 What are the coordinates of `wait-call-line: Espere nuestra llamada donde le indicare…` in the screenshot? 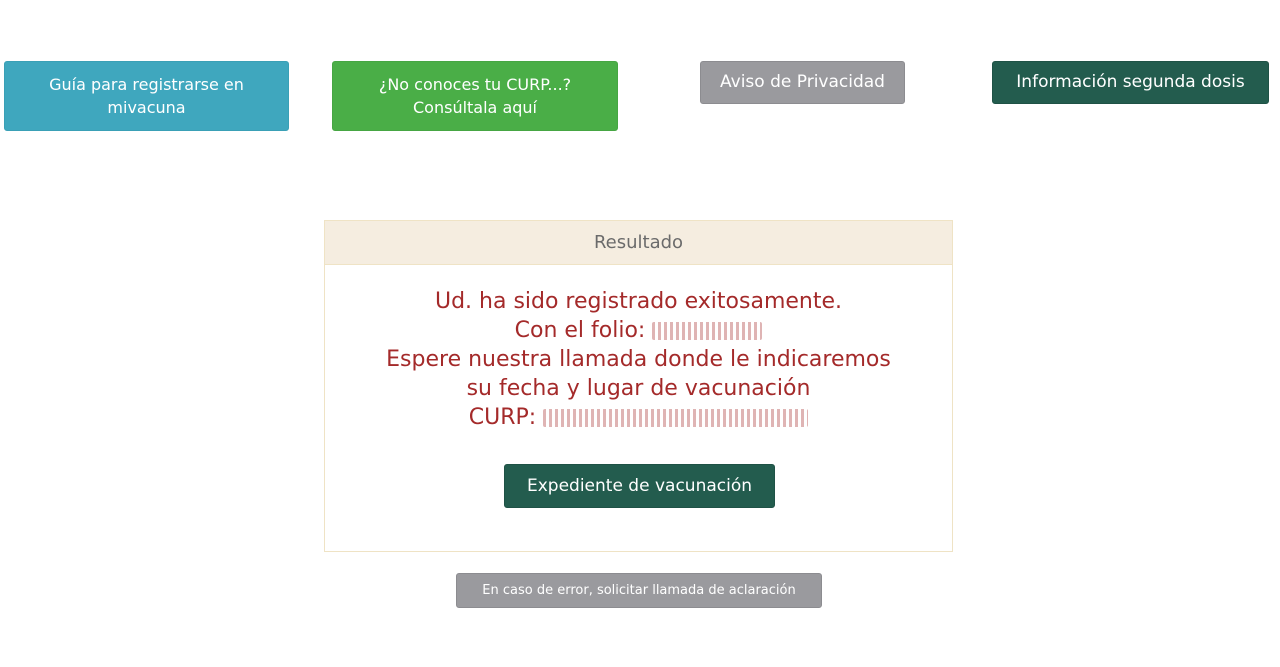 It's located at (638, 359).